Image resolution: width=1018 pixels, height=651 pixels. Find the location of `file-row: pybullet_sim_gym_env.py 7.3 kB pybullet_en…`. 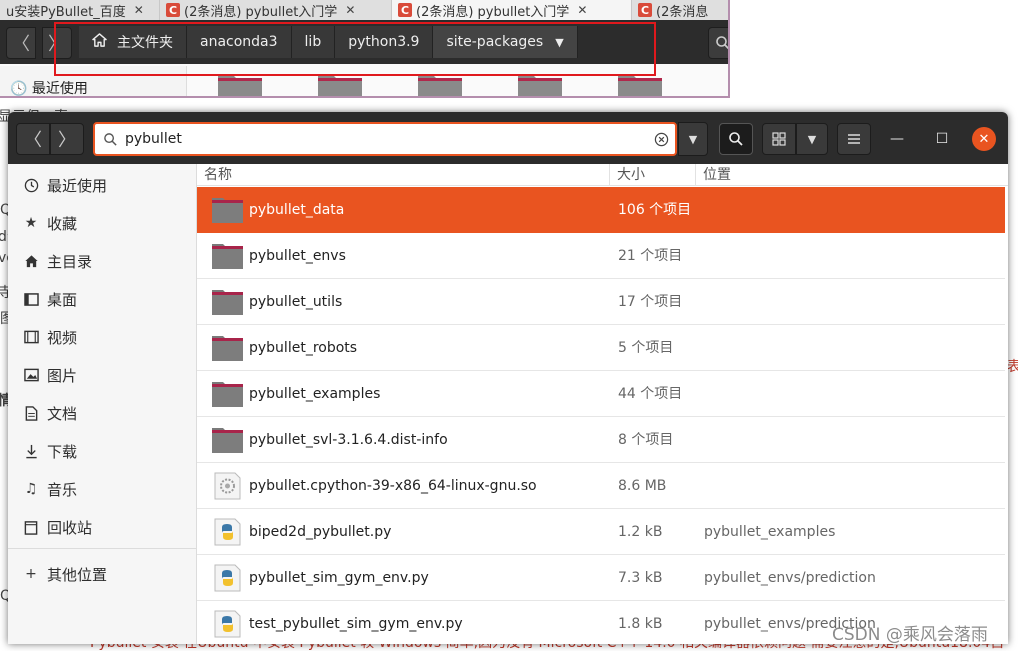

file-row: pybullet_sim_gym_env.py 7.3 kB pybullet_en… is located at coordinates (601, 578).